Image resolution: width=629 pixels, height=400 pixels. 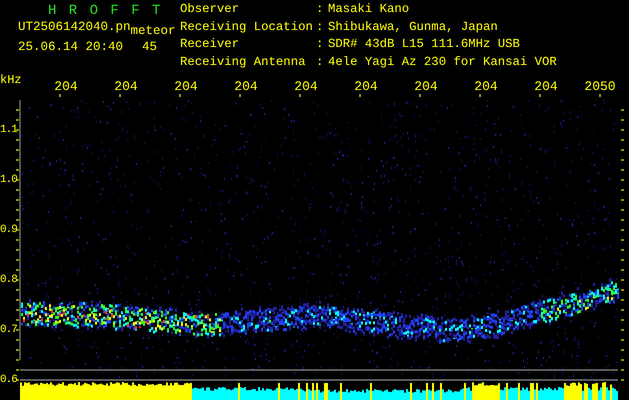 I want to click on y-axis-label: 1.0, so click(x=8, y=180).